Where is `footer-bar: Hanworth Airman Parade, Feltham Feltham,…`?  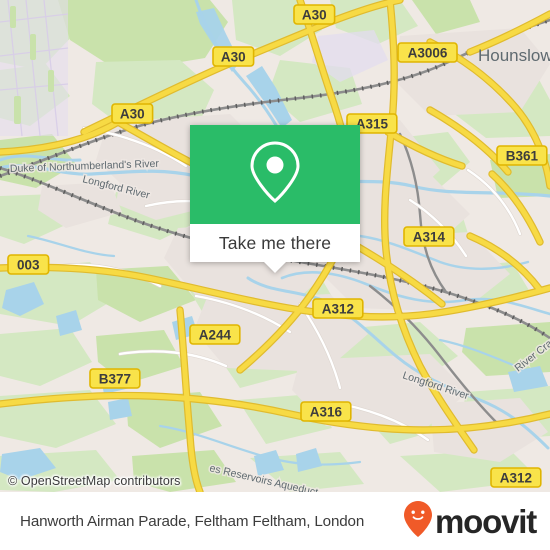 footer-bar: Hanworth Airman Parade, Feltham Feltham,… is located at coordinates (275, 521).